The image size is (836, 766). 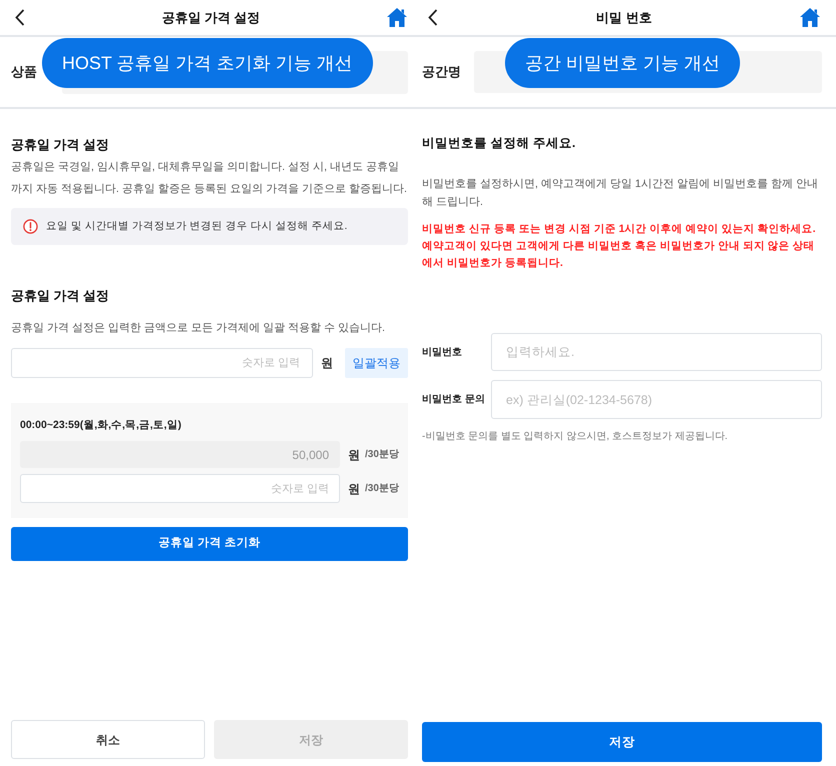 What do you see at coordinates (621, 193) in the screenshot?
I see `section-description: 비밀번호를 설정하시면, 예약고객에게 당일 1시간전 알림에 비밀번호를 함께 안내해 드립니다.` at bounding box center [621, 193].